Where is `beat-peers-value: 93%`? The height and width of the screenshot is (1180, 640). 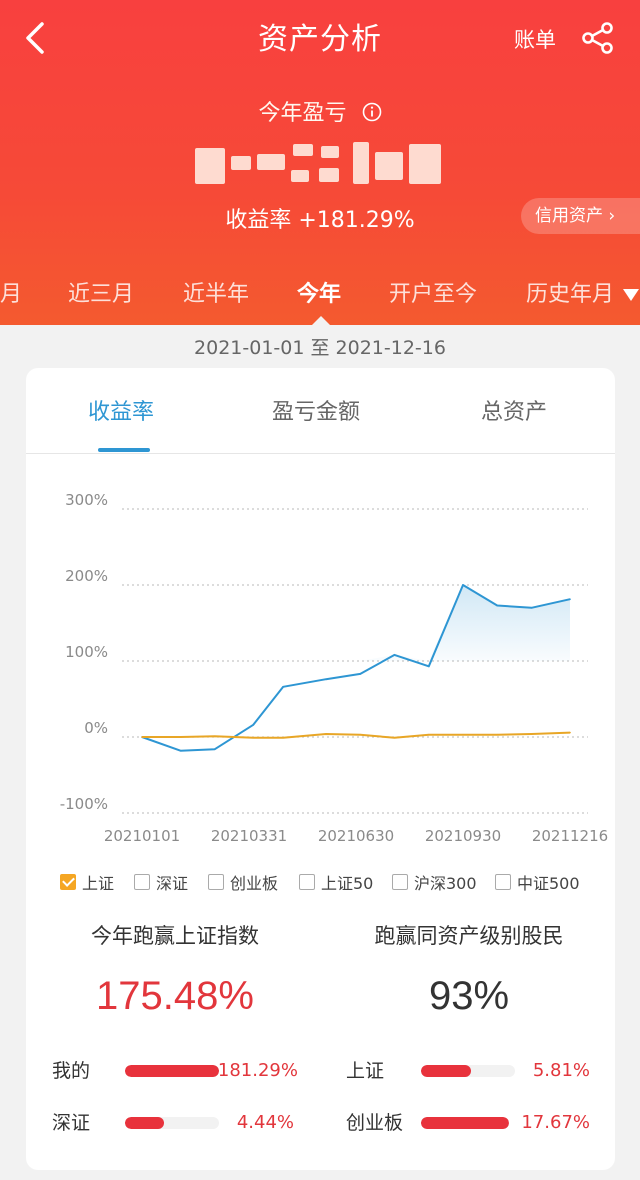 beat-peers-value: 93% is located at coordinates (469, 996).